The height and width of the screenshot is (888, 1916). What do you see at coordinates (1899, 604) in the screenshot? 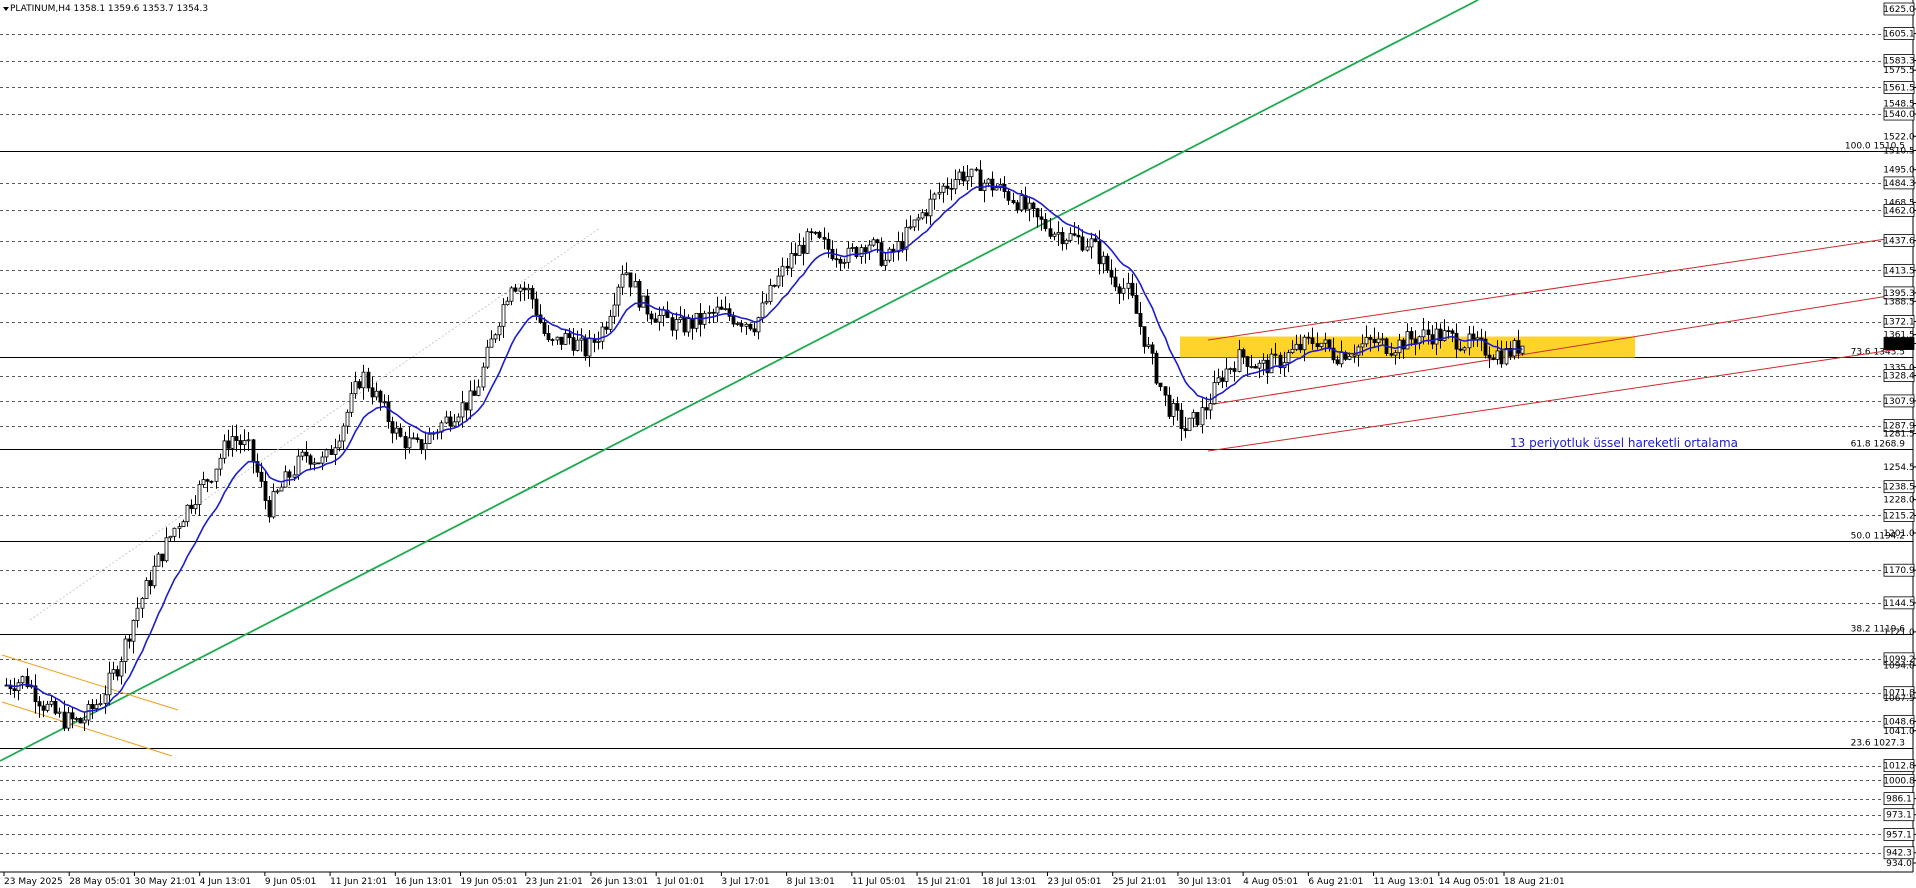
I see `y-tick-label: 1144.5` at bounding box center [1899, 604].